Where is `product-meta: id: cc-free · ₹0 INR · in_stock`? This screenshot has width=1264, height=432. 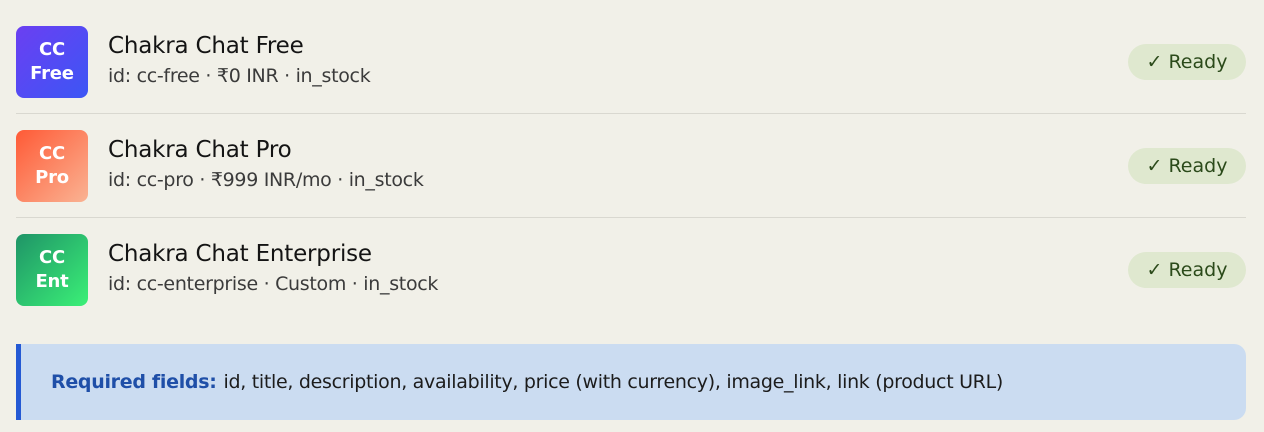
product-meta: id: cc-free · ₹0 INR · in_stock is located at coordinates (239, 76).